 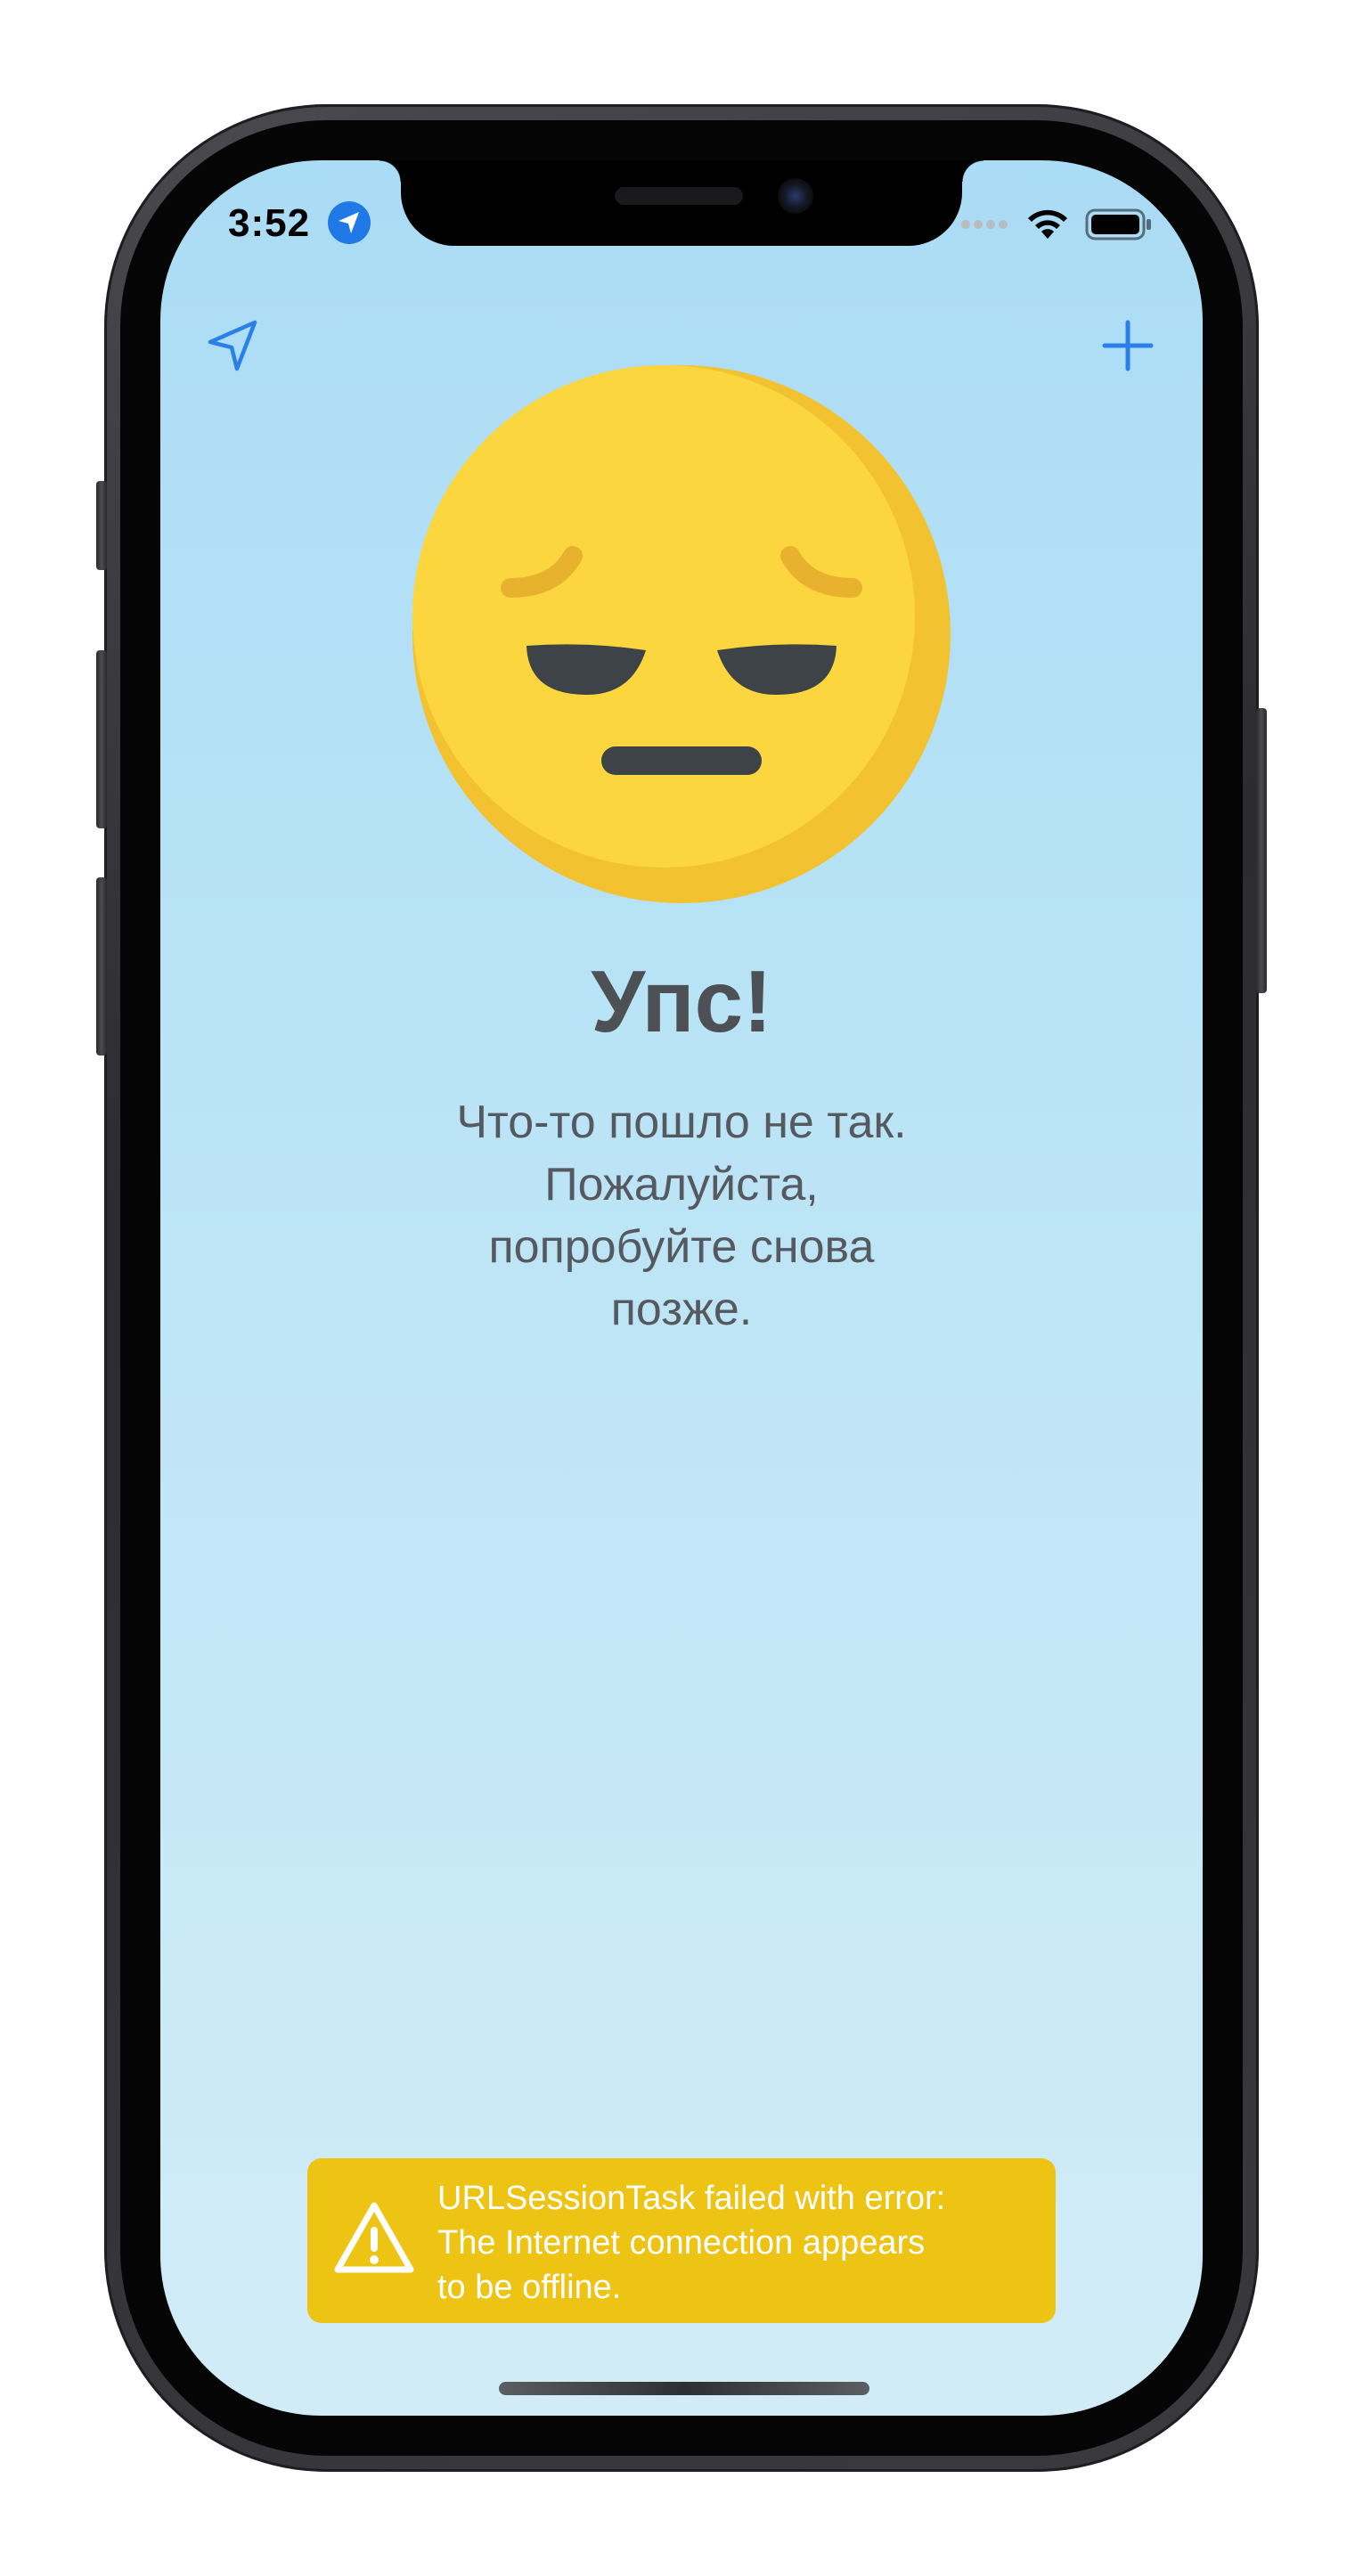 I want to click on toast-message-line: to be offline., so click(x=530, y=2287).